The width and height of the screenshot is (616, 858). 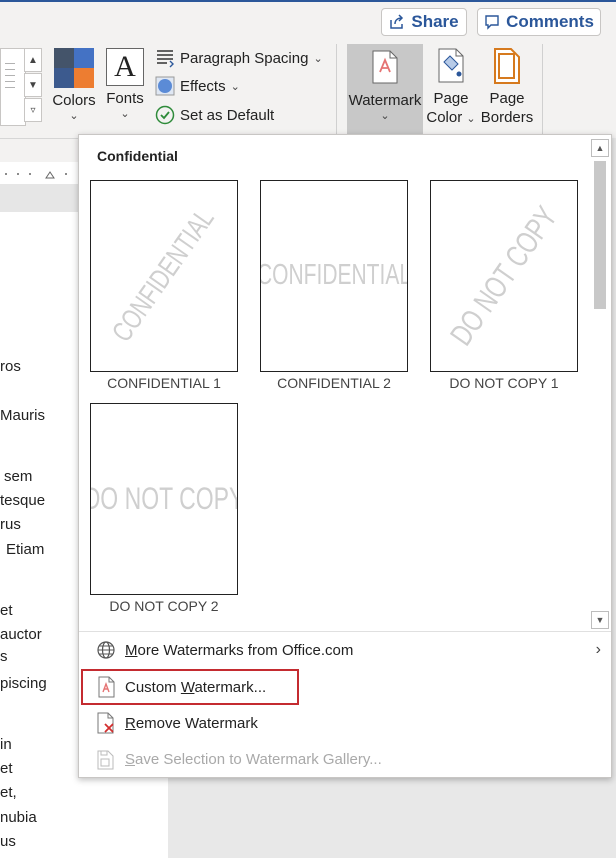 What do you see at coordinates (397, 21) in the screenshot?
I see `share-icon` at bounding box center [397, 21].